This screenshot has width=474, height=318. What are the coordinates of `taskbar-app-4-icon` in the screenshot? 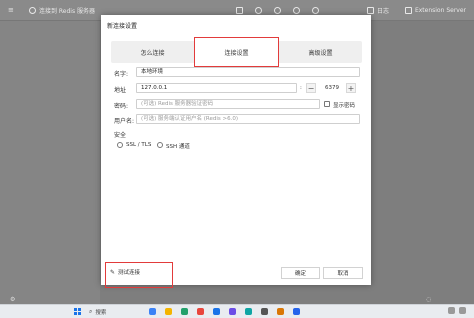 It's located at (200, 311).